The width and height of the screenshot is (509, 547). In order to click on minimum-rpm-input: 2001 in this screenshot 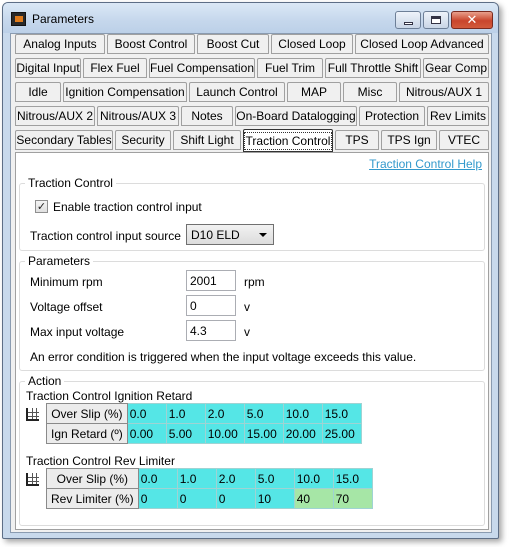, I will do `click(211, 280)`.